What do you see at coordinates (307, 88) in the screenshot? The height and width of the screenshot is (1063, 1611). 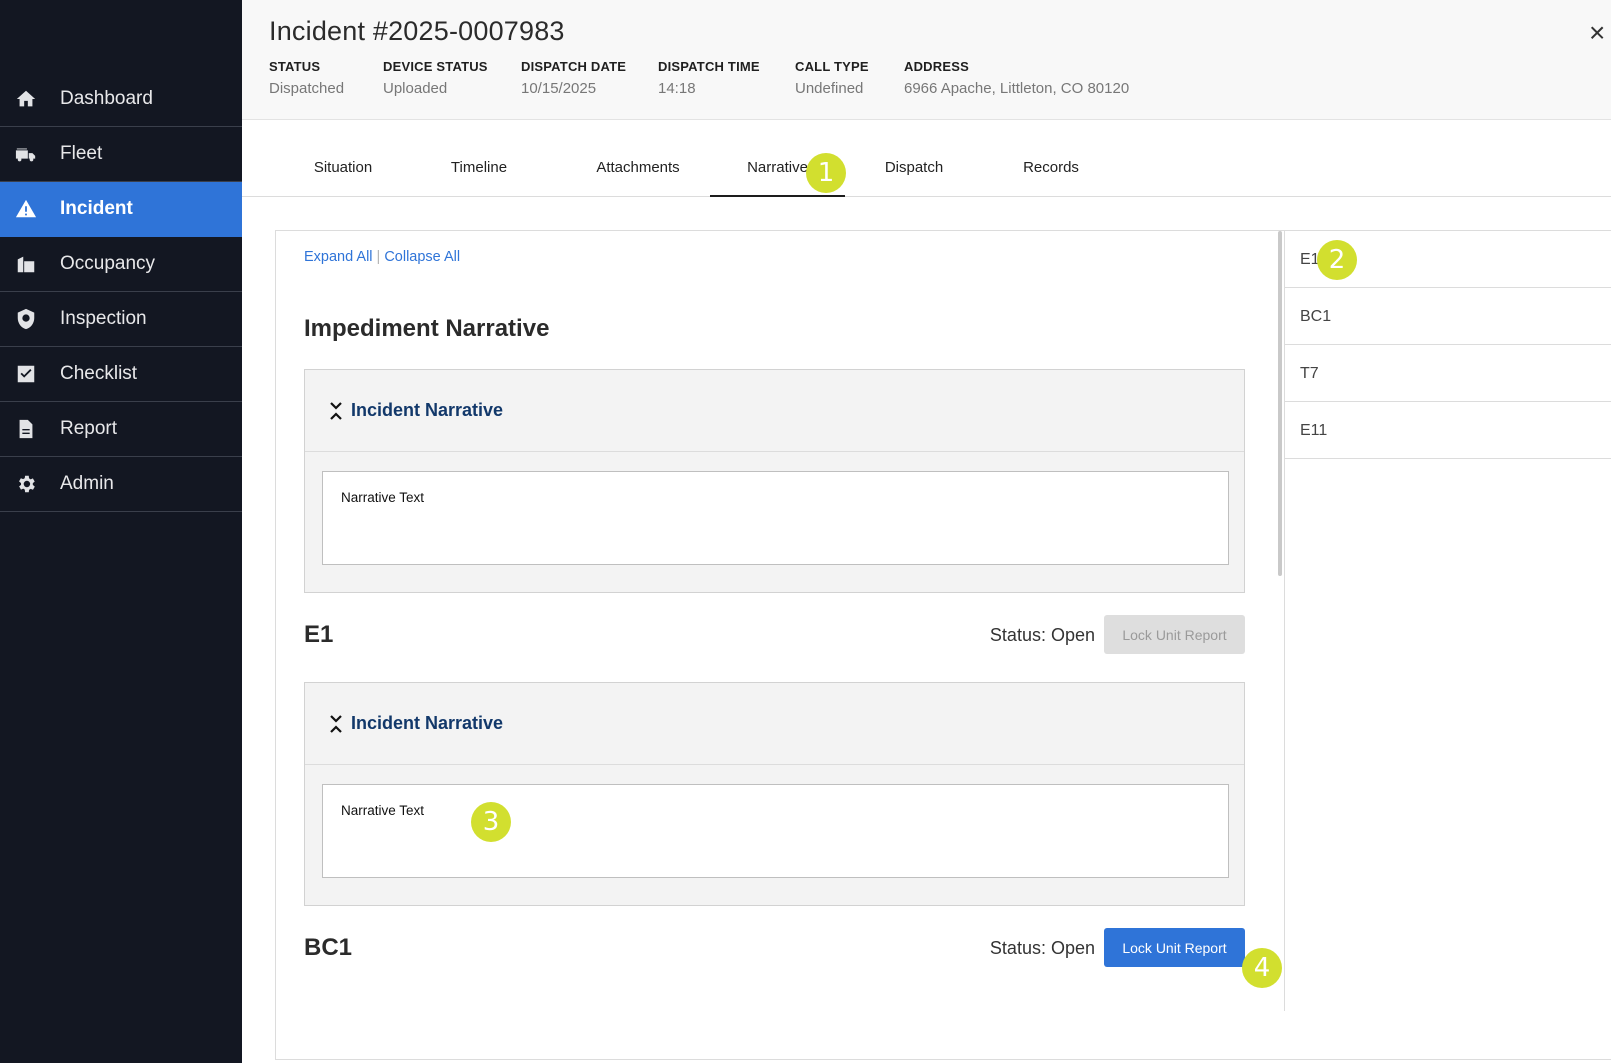 I see `field-value: Dispatched` at bounding box center [307, 88].